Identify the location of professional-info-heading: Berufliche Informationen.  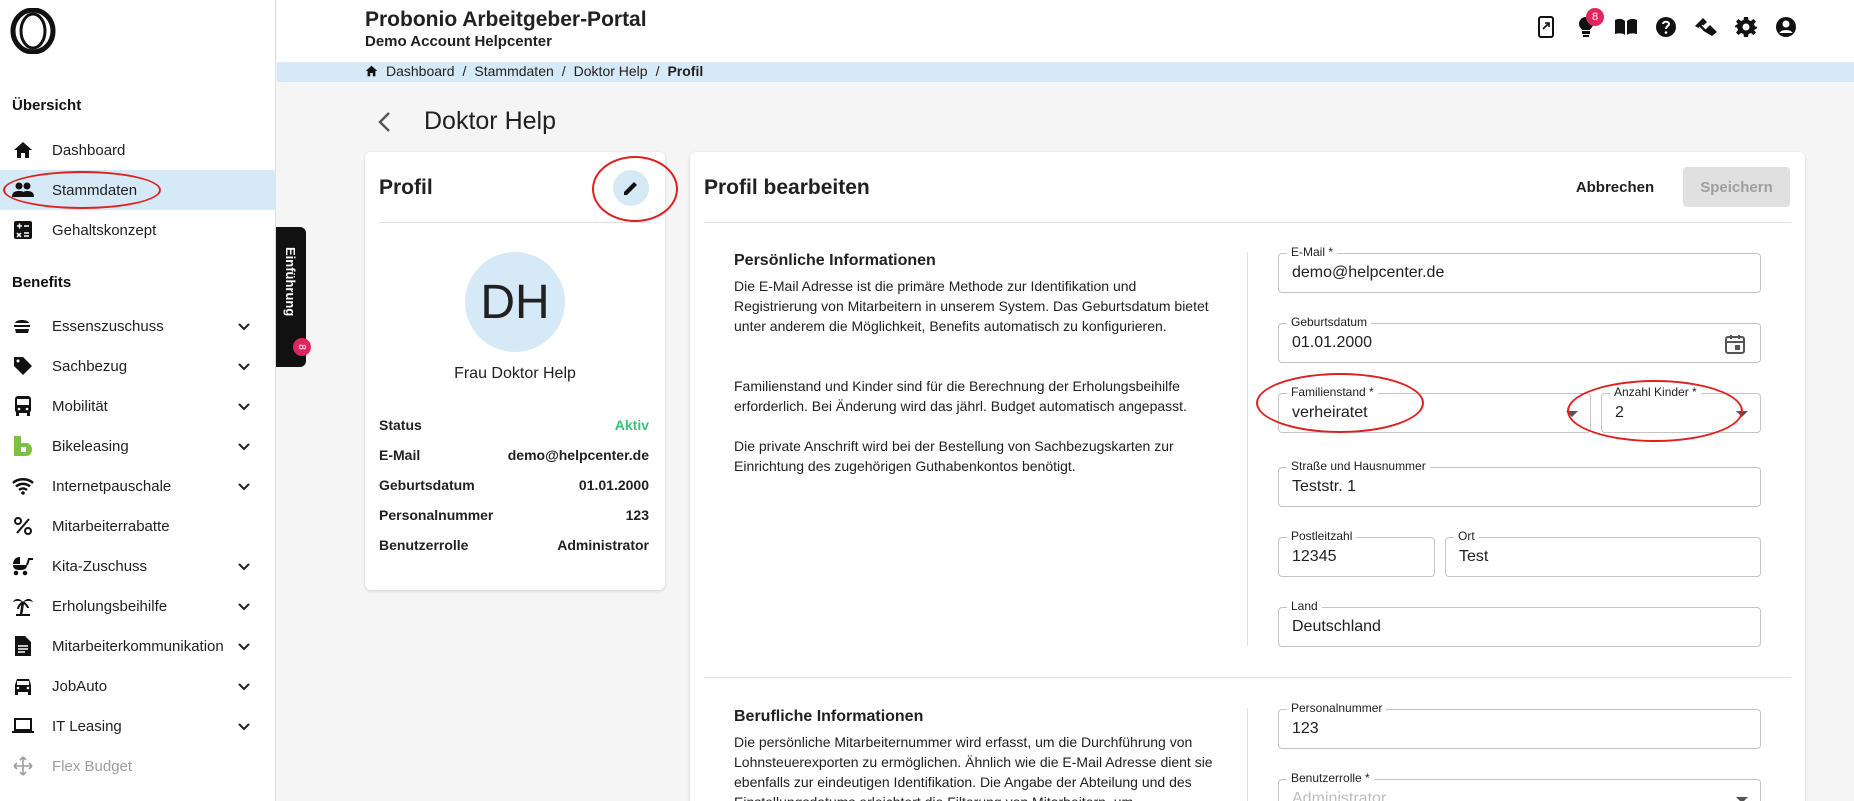
(829, 716).